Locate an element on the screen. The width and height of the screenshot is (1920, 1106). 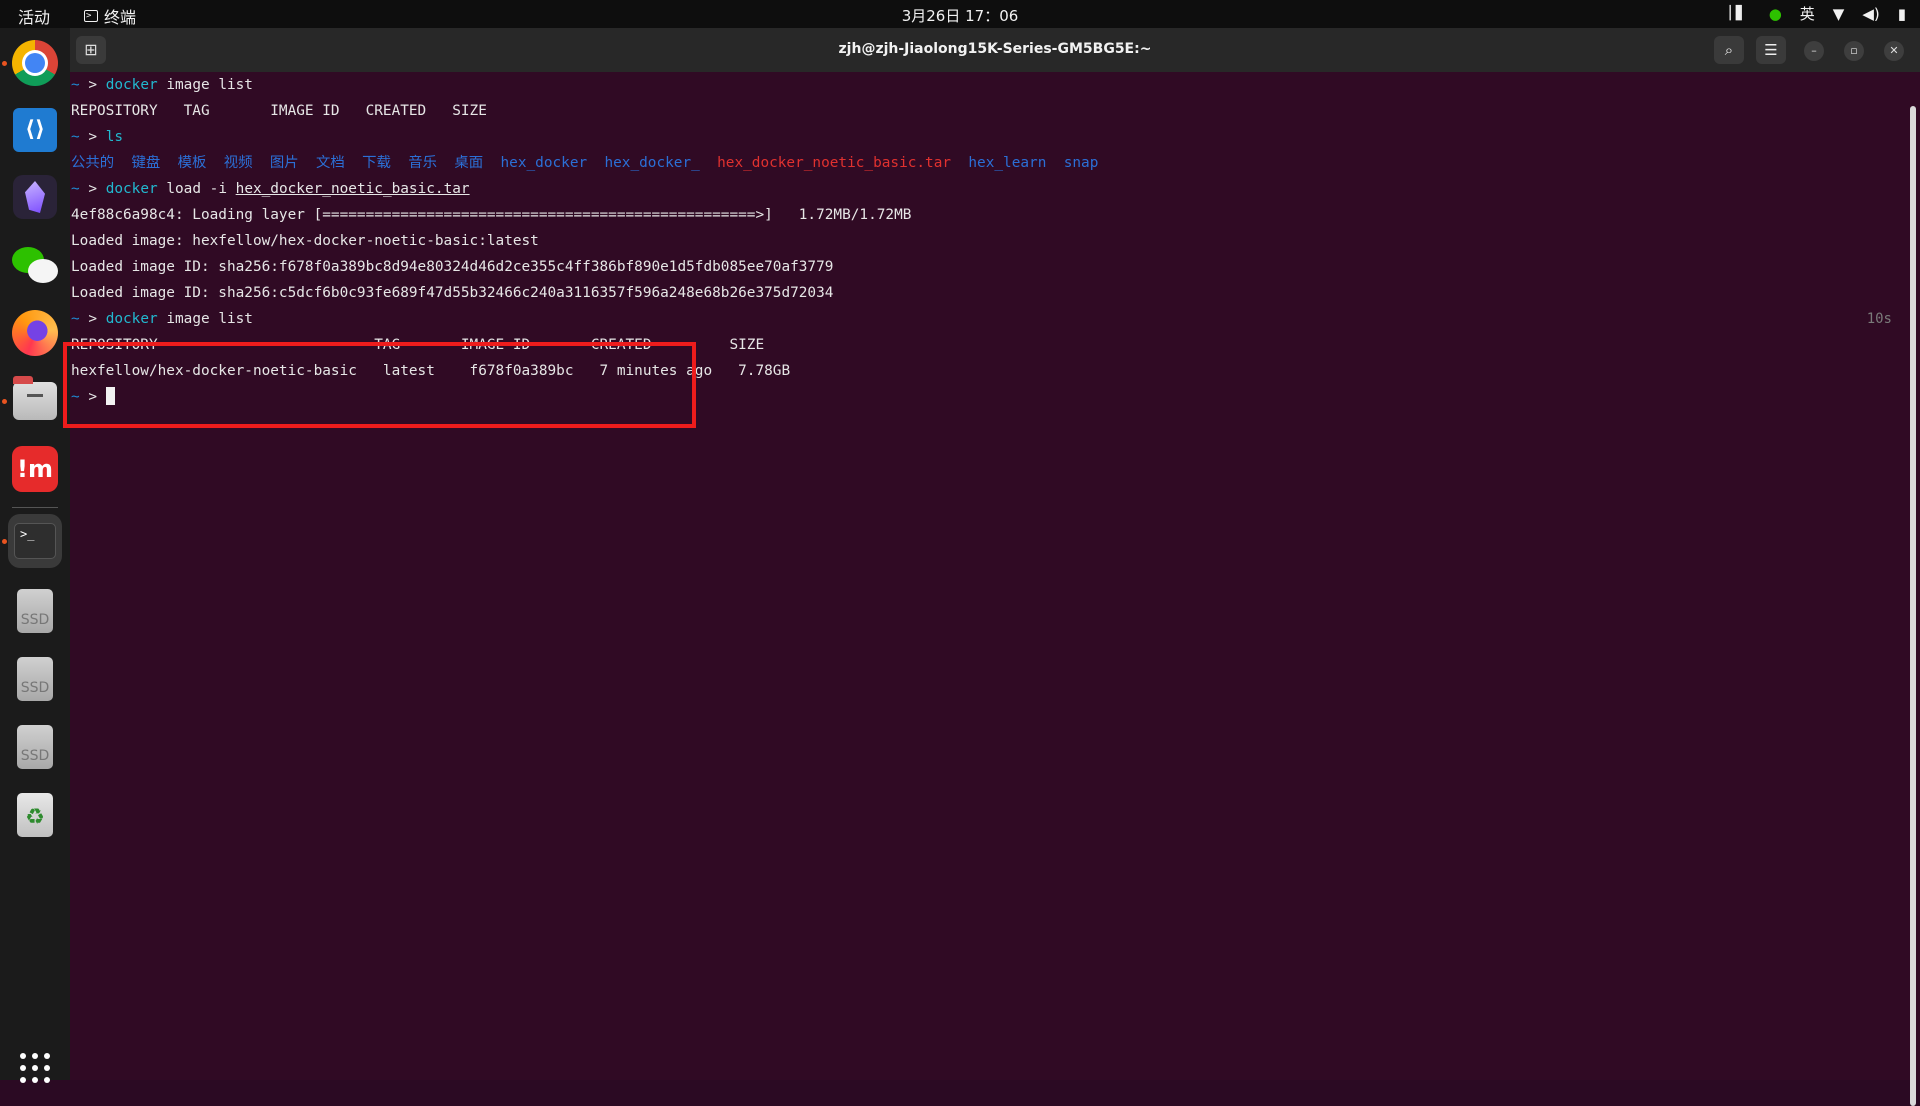
dock-firefox is located at coordinates (35, 333).